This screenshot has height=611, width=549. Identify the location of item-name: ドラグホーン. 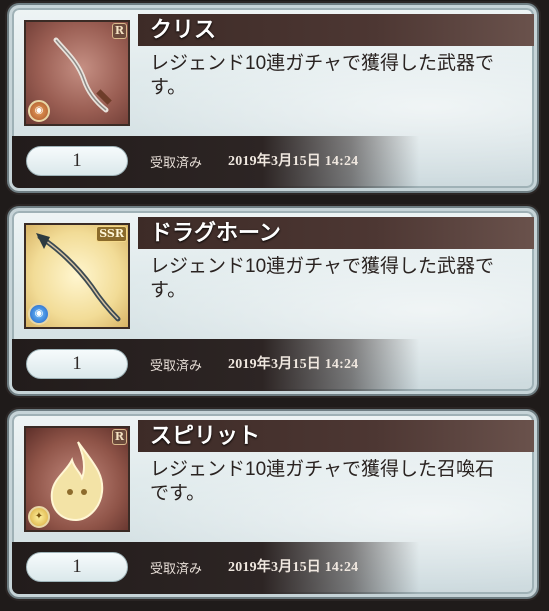
(215, 232).